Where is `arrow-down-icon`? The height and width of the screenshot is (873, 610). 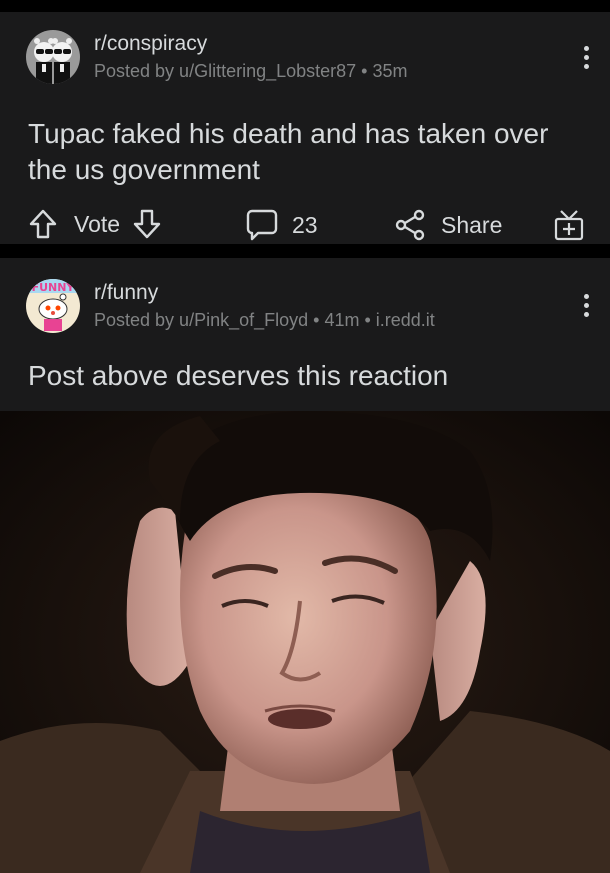
arrow-down-icon is located at coordinates (147, 224).